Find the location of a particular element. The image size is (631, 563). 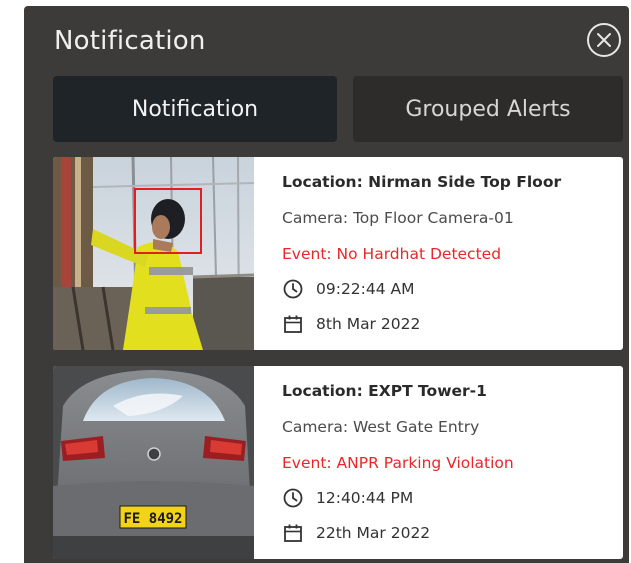

location-text: Location: EXPT Tower-1 is located at coordinates (384, 391).